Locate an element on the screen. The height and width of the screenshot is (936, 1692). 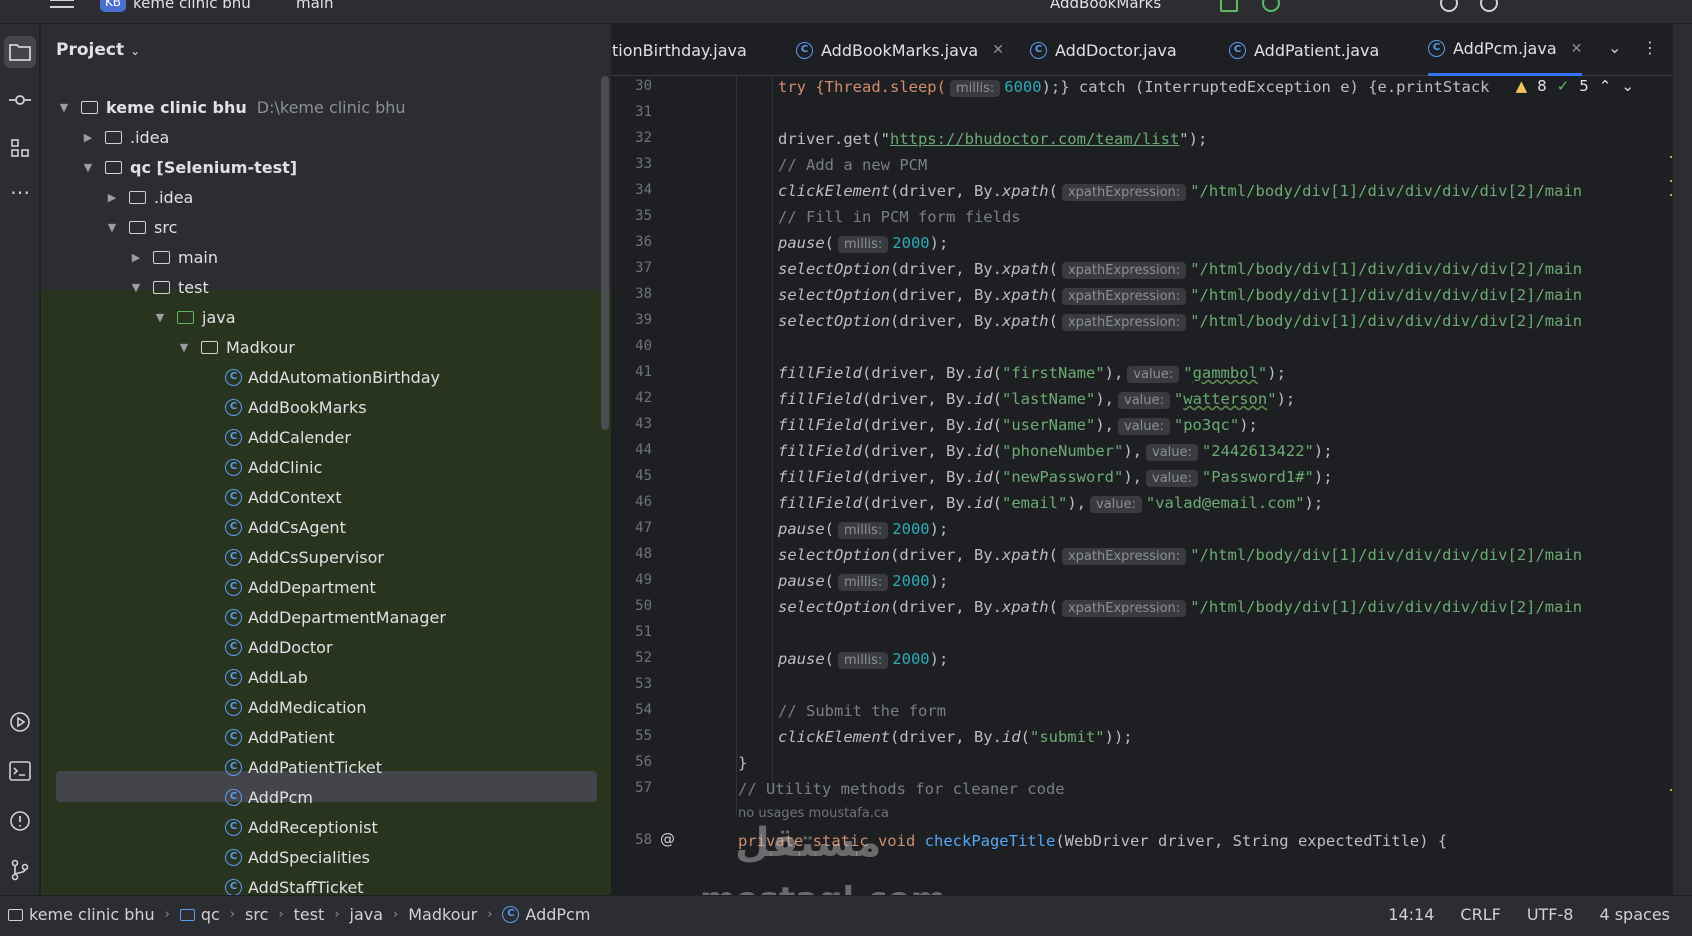
run-icon is located at coordinates (1229, 6).